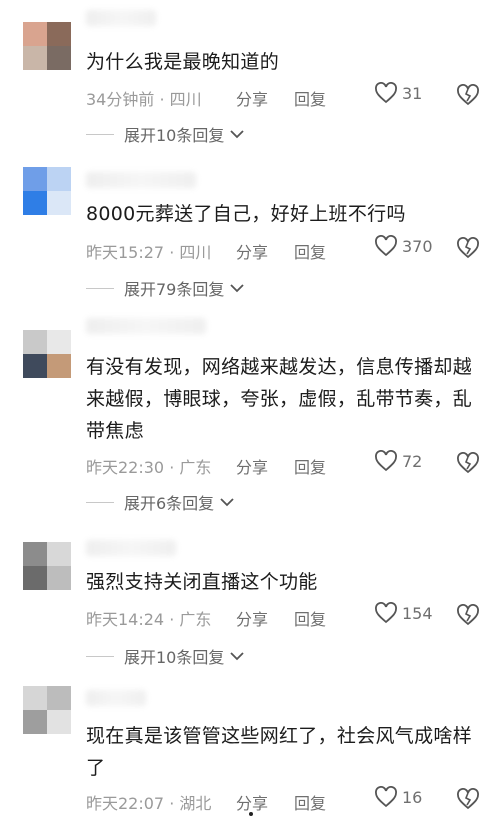 This screenshot has width=500, height=819. Describe the element at coordinates (283, 249) in the screenshot. I see `comment-meta: 昨天15:27 · 四川 分享 回复 370` at that location.